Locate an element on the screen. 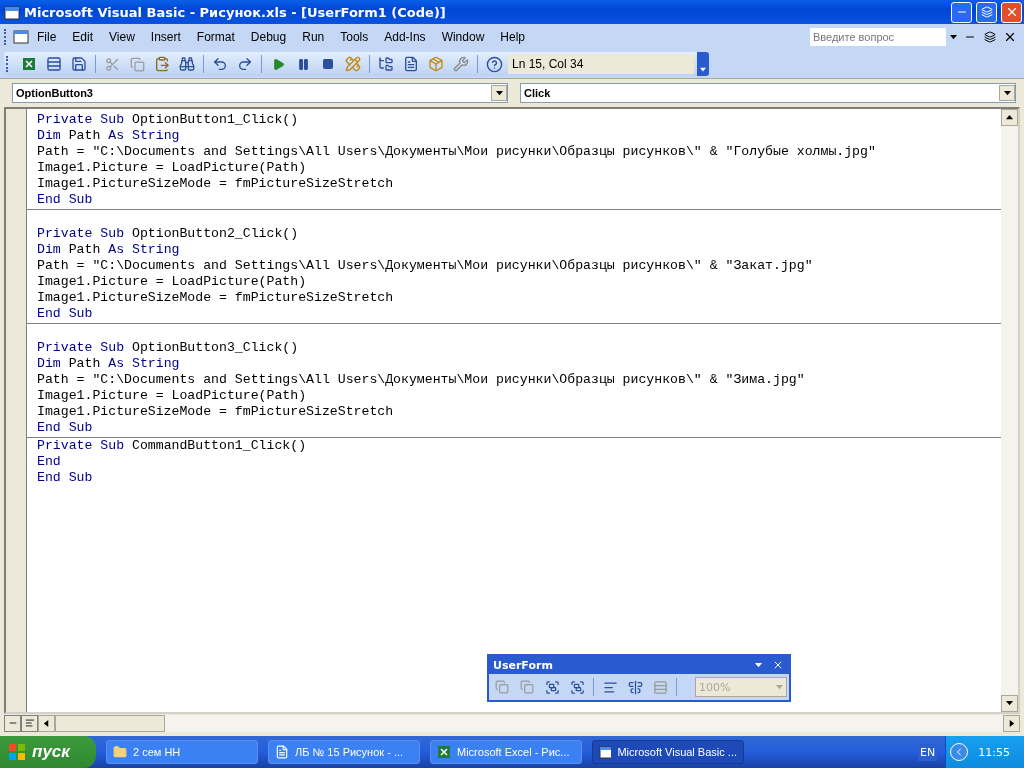 Image resolution: width=1024 pixels, height=768 pixels. menu-item: File is located at coordinates (47, 37).